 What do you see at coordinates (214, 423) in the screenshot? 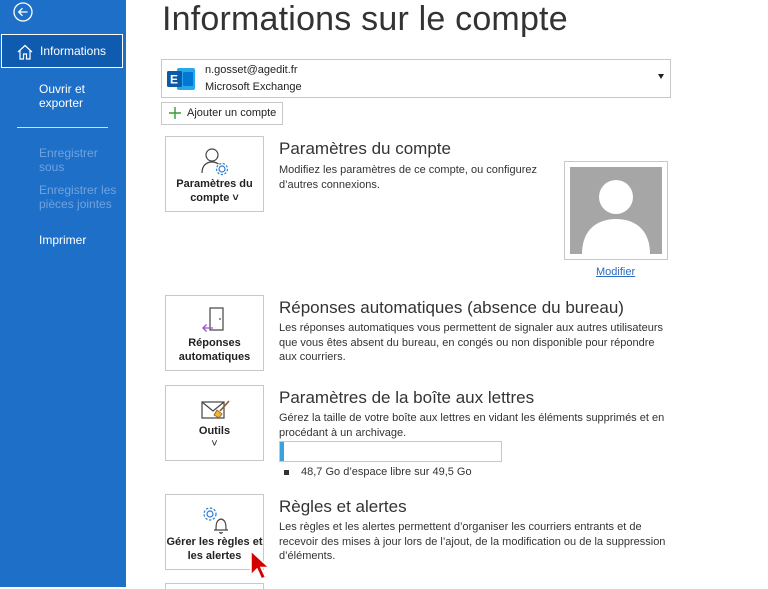
I see `tools-button: Outils ˅` at bounding box center [214, 423].